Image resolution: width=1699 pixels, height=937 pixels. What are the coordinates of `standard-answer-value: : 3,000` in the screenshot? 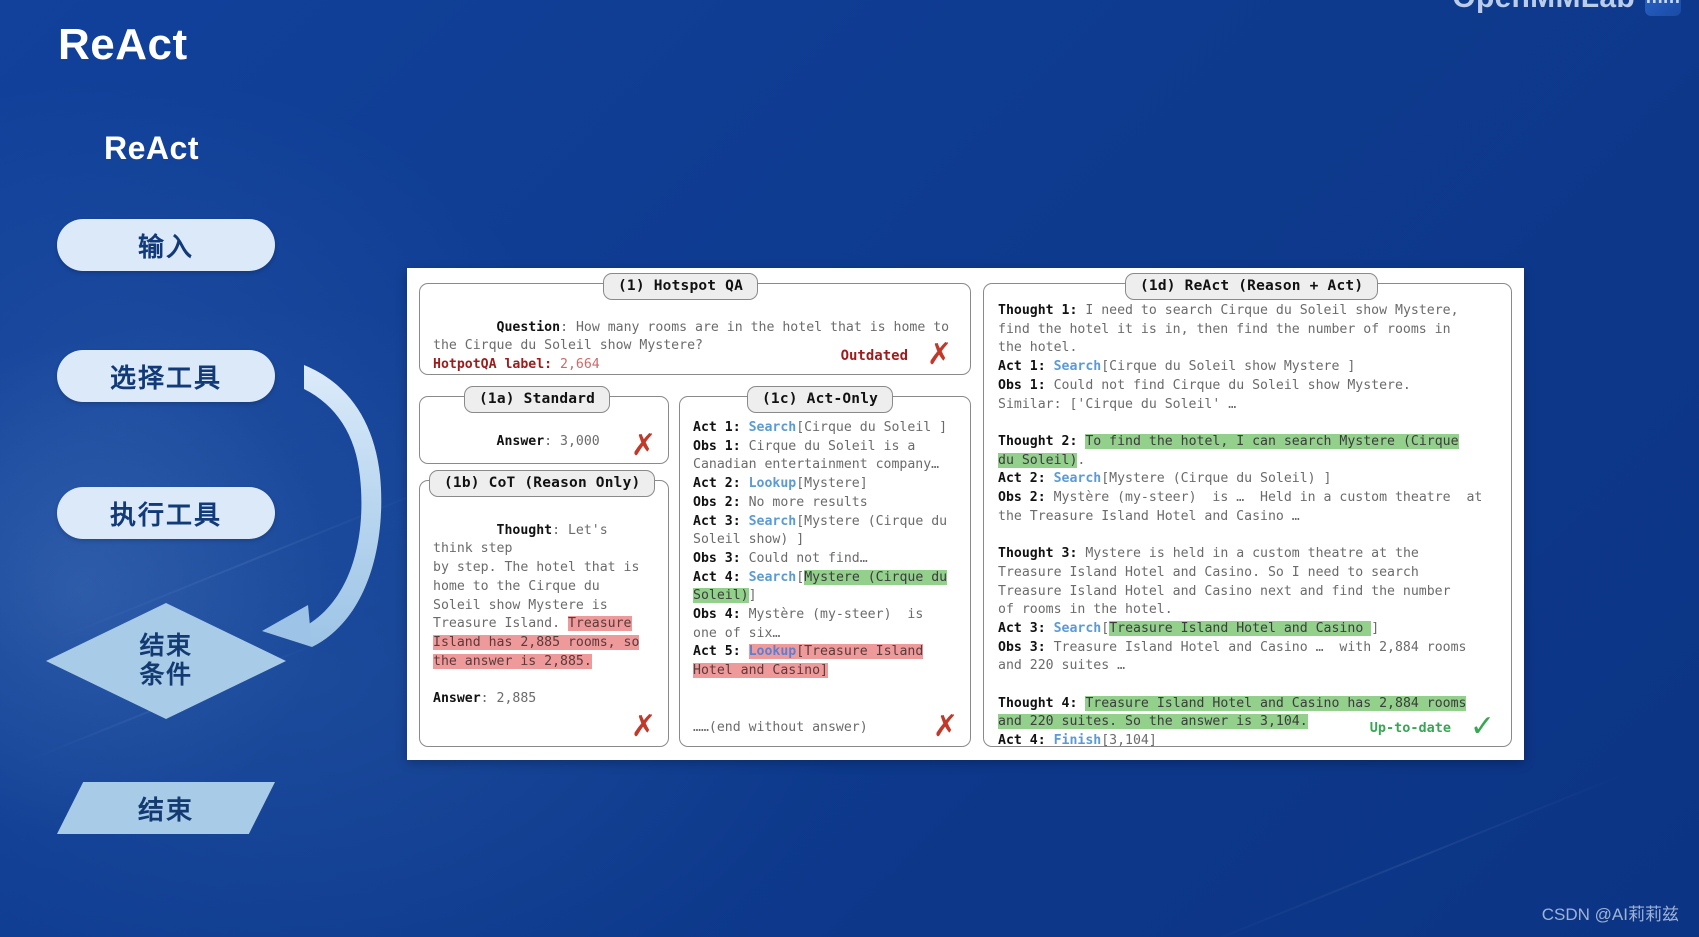 It's located at (572, 441).